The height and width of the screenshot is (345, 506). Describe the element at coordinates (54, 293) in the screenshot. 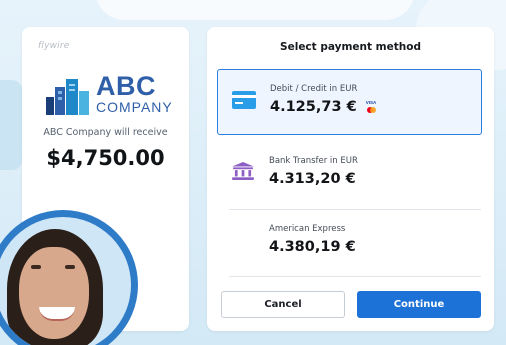

I see `avatar-face` at that location.